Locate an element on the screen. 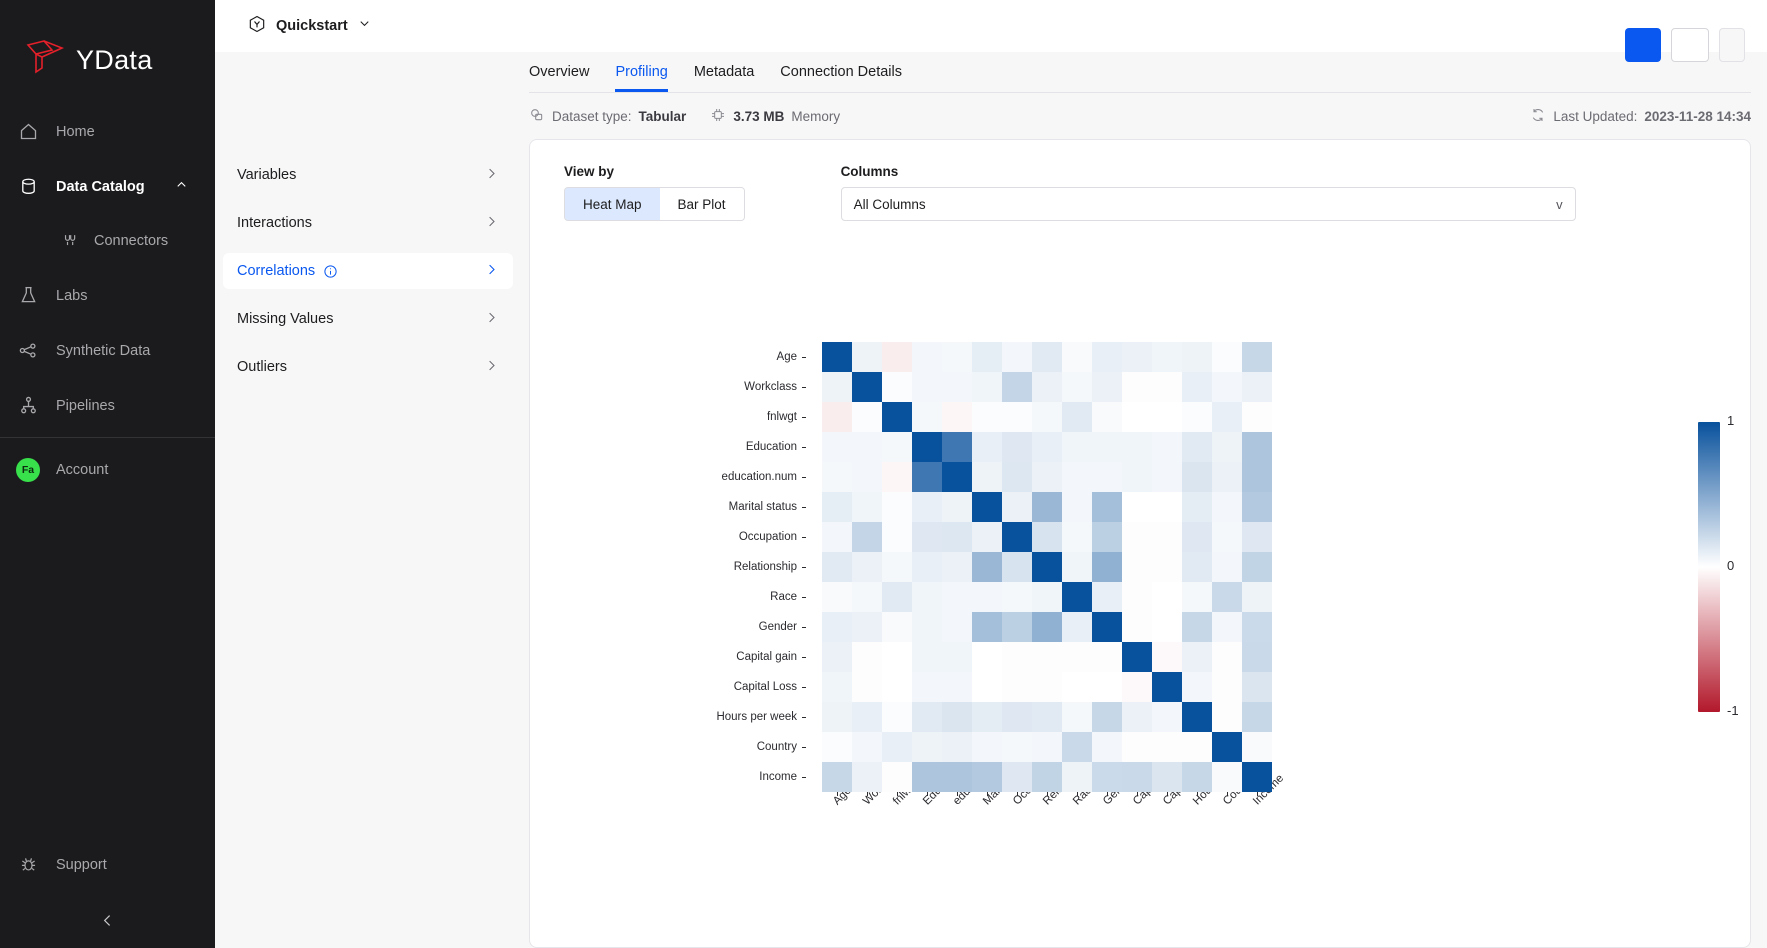  brand-logo: YData is located at coordinates (107, 48).